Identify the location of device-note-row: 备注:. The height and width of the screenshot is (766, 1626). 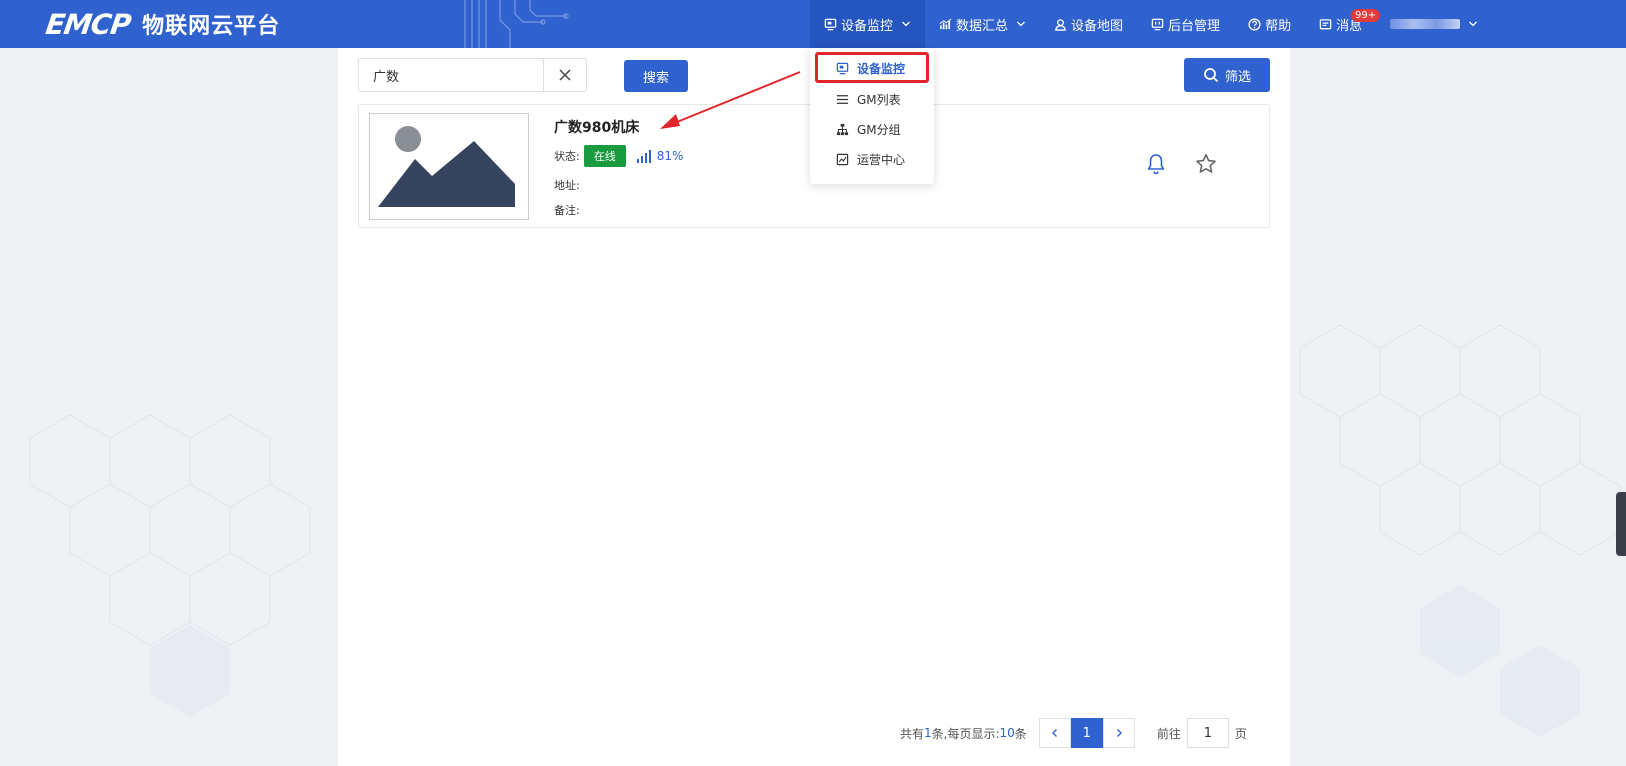
(567, 210).